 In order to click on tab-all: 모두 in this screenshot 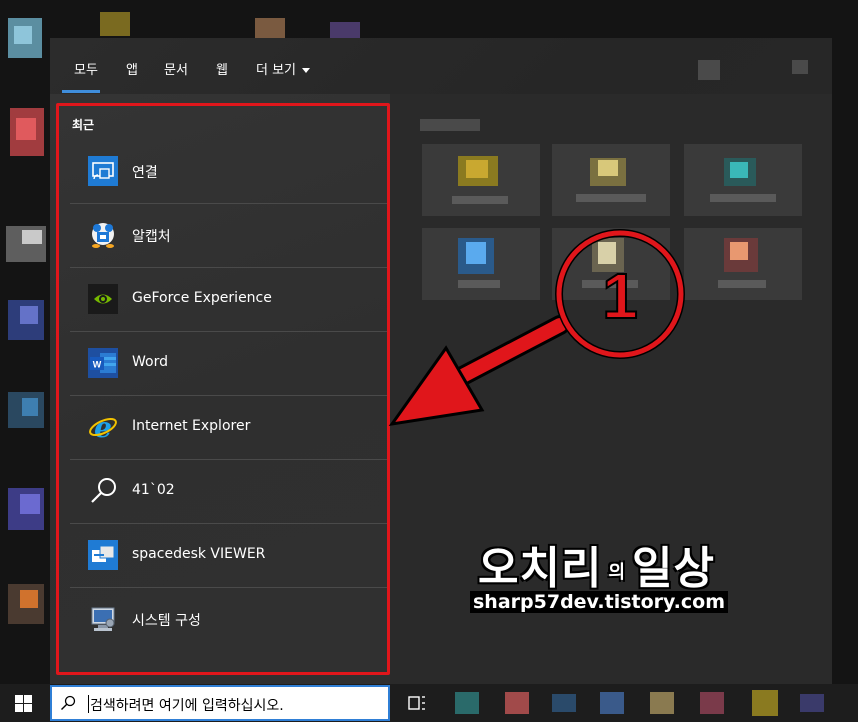, I will do `click(86, 68)`.